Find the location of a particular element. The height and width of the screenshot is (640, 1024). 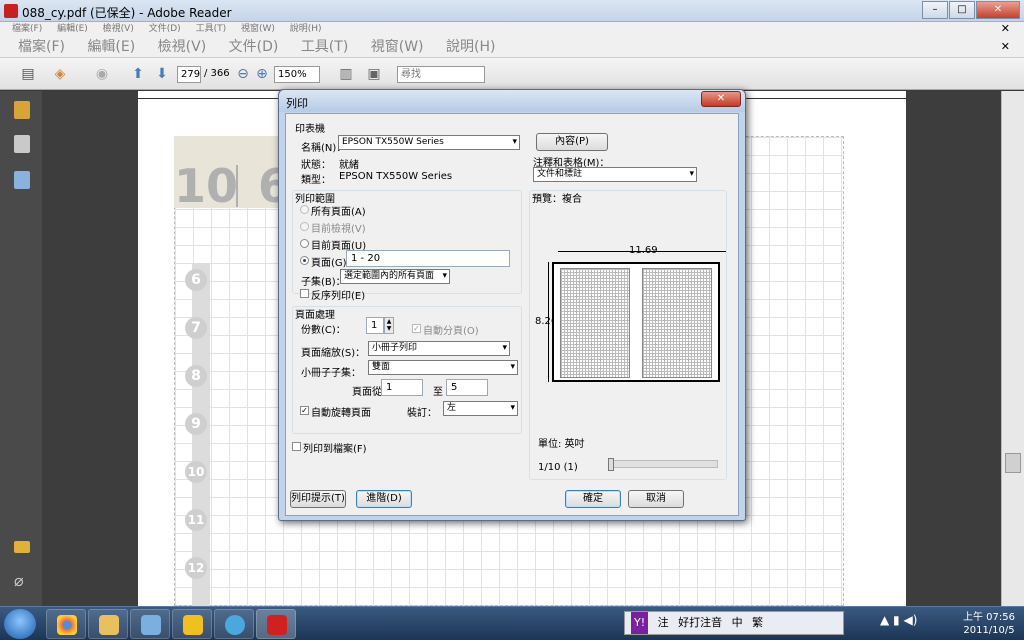

booklet-subset-select: 雙面 is located at coordinates (443, 367).